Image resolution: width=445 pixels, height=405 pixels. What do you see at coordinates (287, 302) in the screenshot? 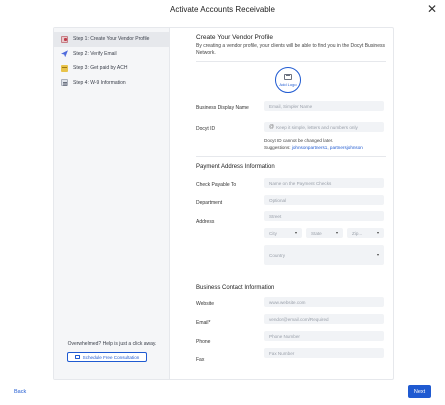
I see `website-placeholder: www.website.com` at bounding box center [287, 302].